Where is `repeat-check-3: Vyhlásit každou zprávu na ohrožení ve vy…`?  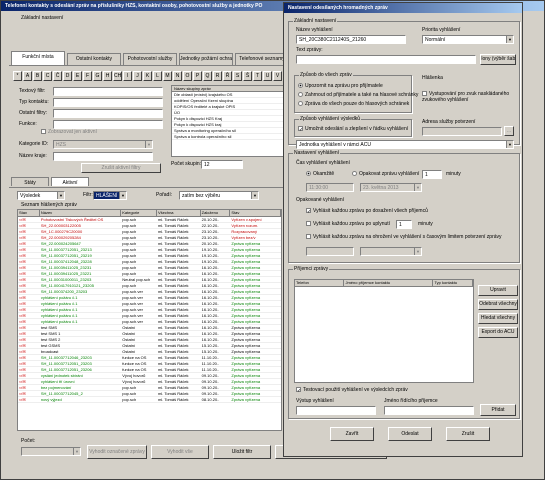
repeat-check-3: Vyhlásit každou zprávu na ohrožení ve vy… is located at coordinates (404, 237).